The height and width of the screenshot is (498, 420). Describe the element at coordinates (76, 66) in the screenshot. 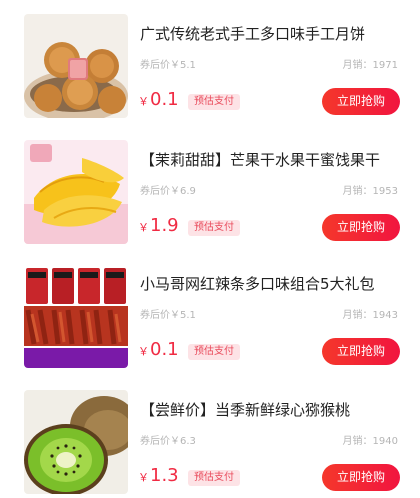

I see `product-image-mooncake` at that location.